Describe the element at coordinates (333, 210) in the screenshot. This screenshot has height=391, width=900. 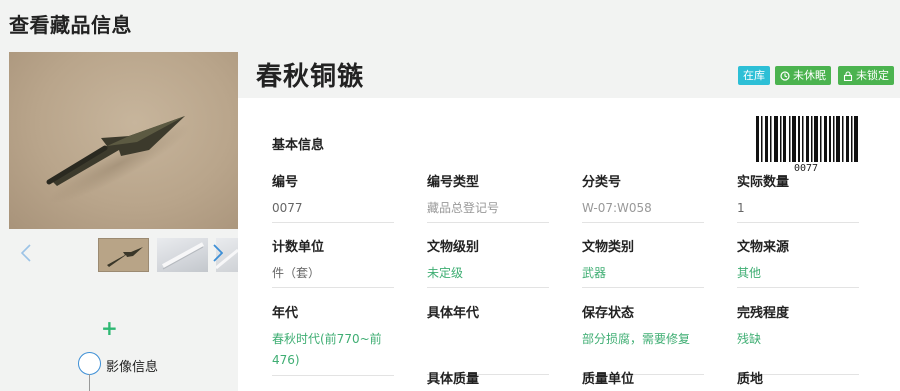
I see `field-value: 0077` at that location.